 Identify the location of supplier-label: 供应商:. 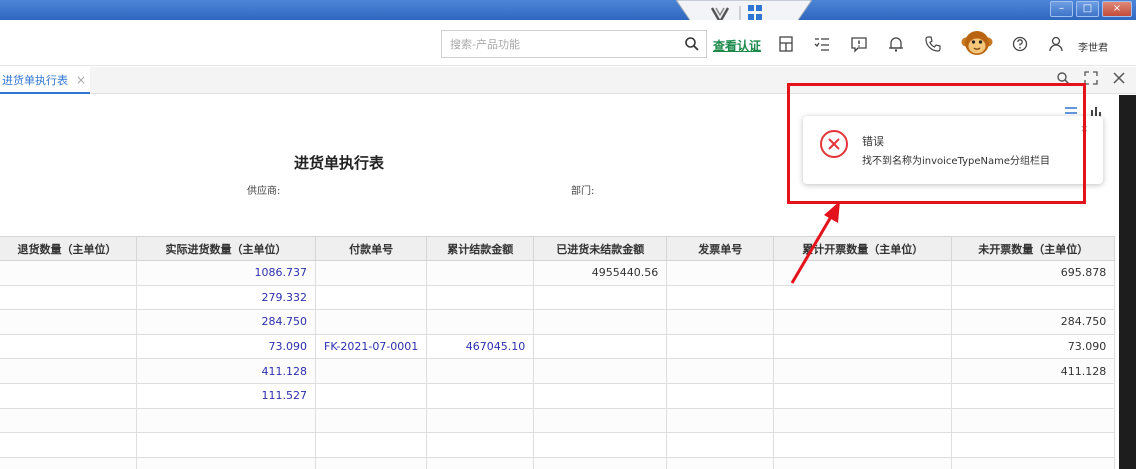
(264, 191).